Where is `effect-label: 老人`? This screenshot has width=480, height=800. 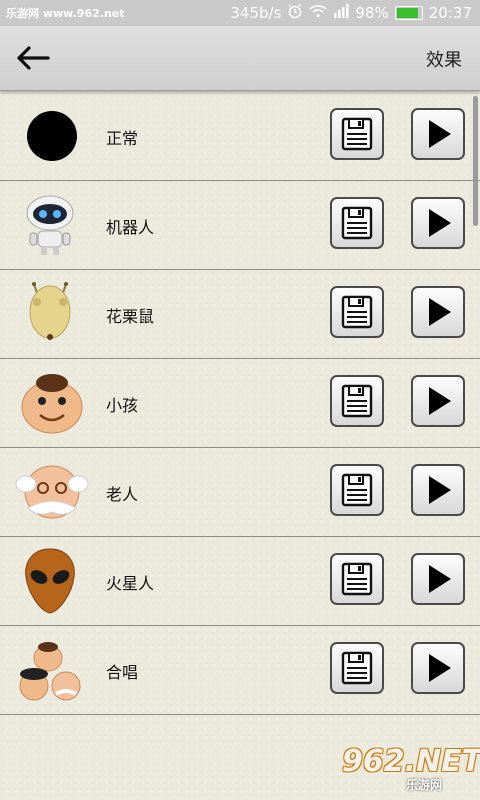
effect-label: 老人 is located at coordinates (122, 494).